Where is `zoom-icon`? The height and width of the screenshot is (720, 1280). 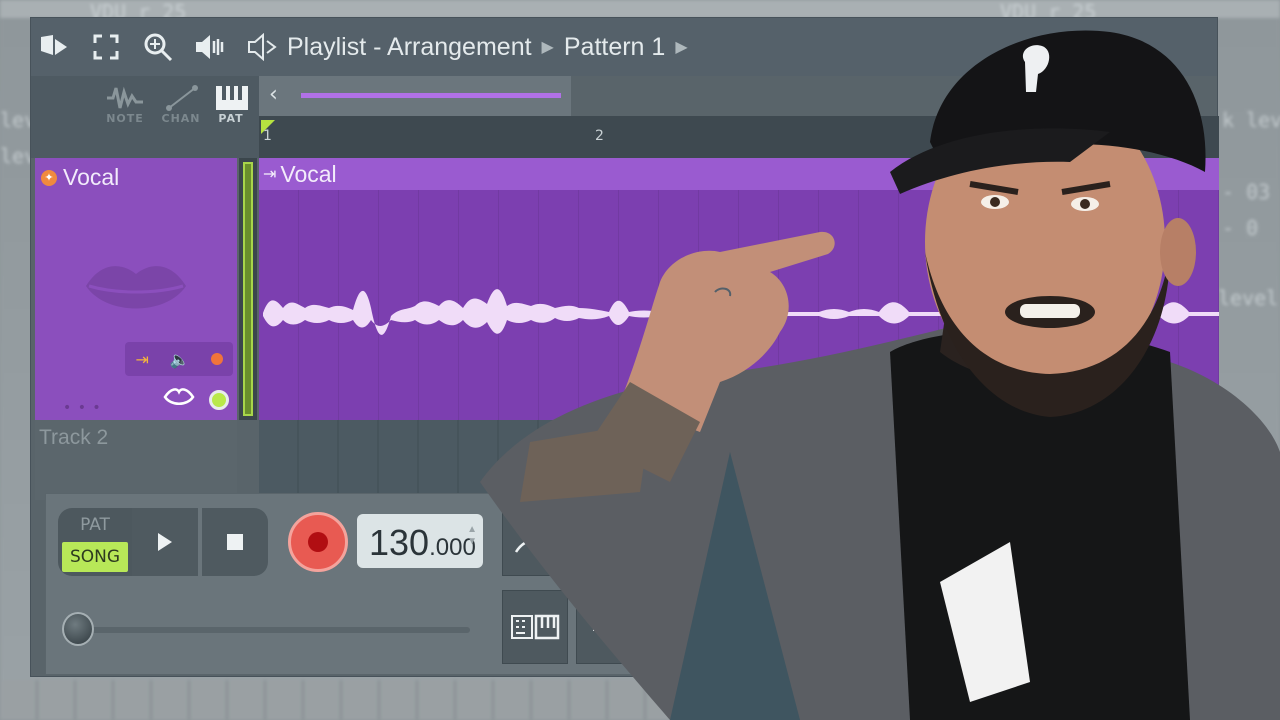
zoom-icon is located at coordinates (158, 47).